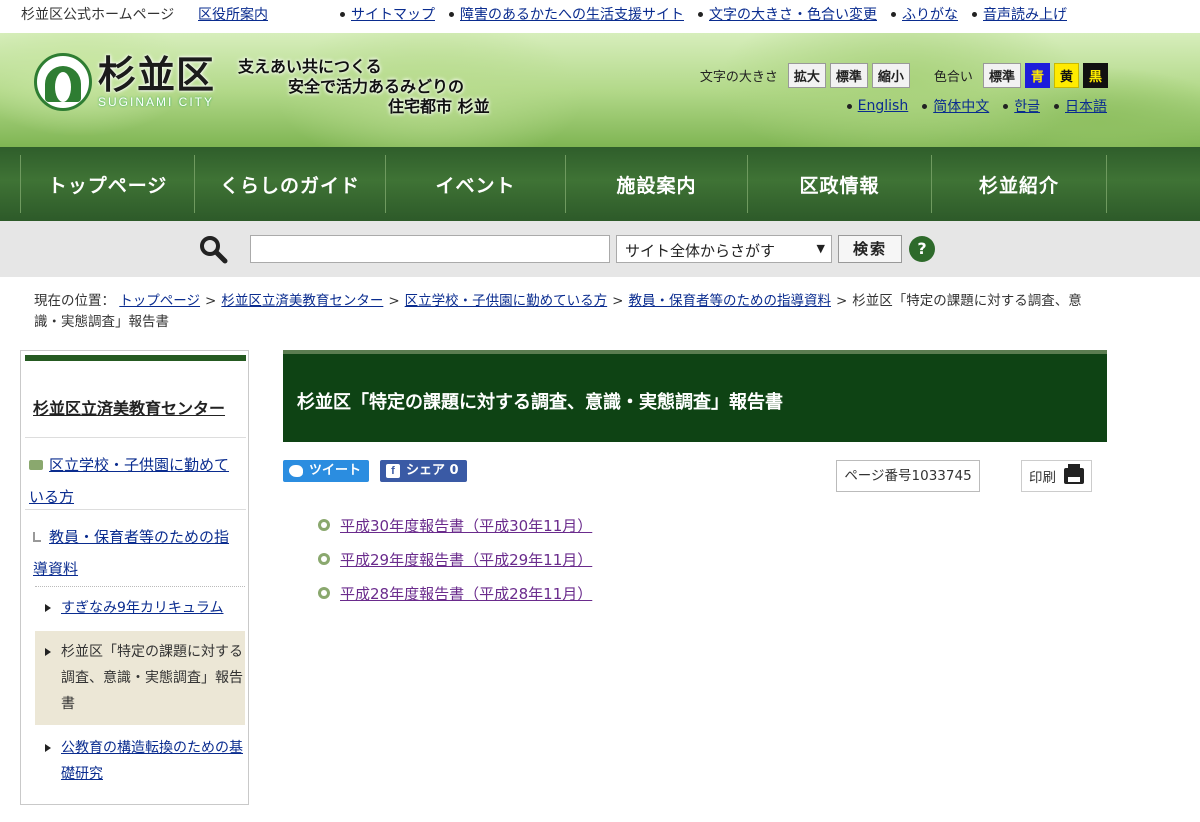  Describe the element at coordinates (738, 77) in the screenshot. I see `font-size-label: 文字の大きさ` at that location.